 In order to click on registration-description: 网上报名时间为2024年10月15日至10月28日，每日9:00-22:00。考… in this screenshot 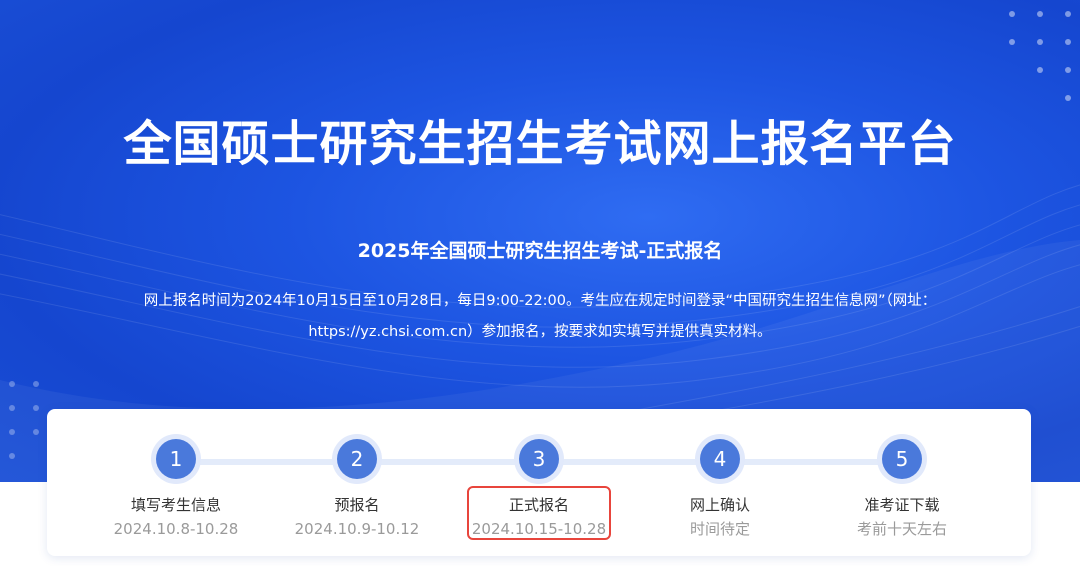, I will do `click(540, 317)`.